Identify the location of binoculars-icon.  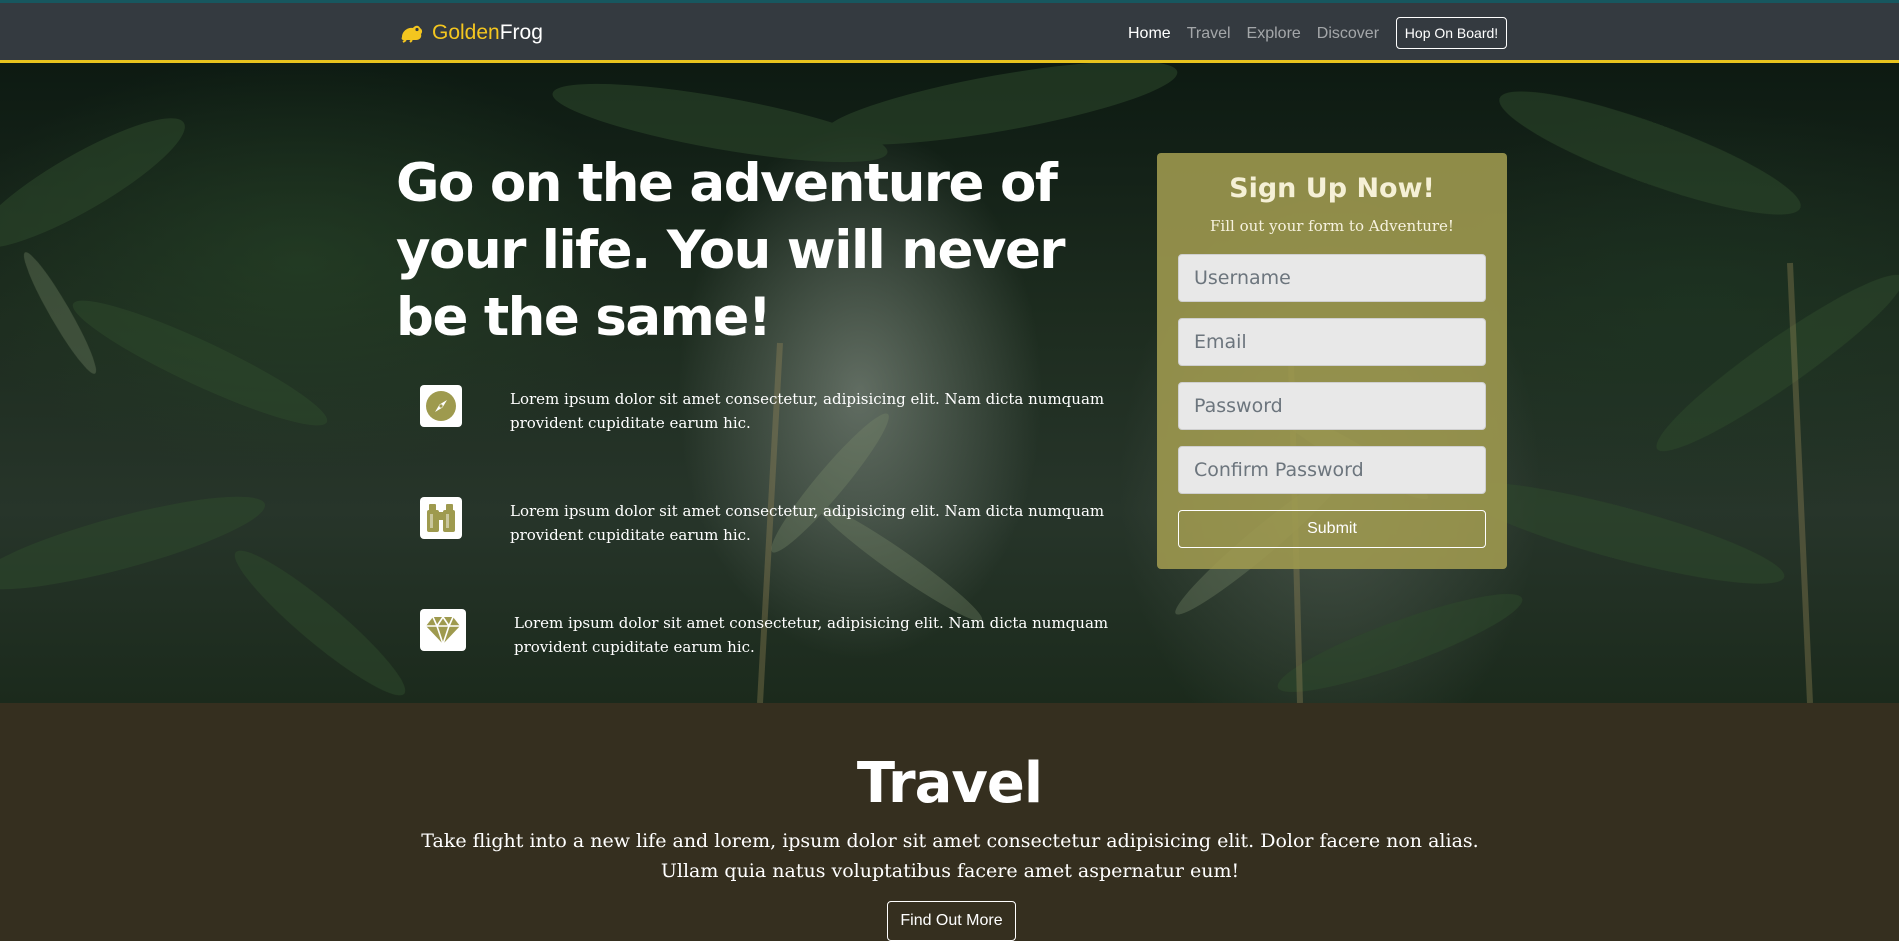
(441, 518).